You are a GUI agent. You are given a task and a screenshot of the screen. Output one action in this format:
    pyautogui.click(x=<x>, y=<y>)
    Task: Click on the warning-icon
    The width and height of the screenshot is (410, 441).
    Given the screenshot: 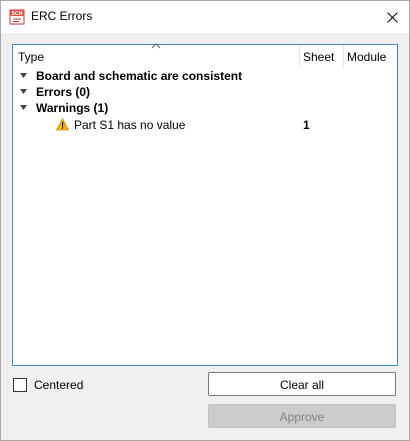 What is the action you would take?
    pyautogui.click(x=62, y=124)
    